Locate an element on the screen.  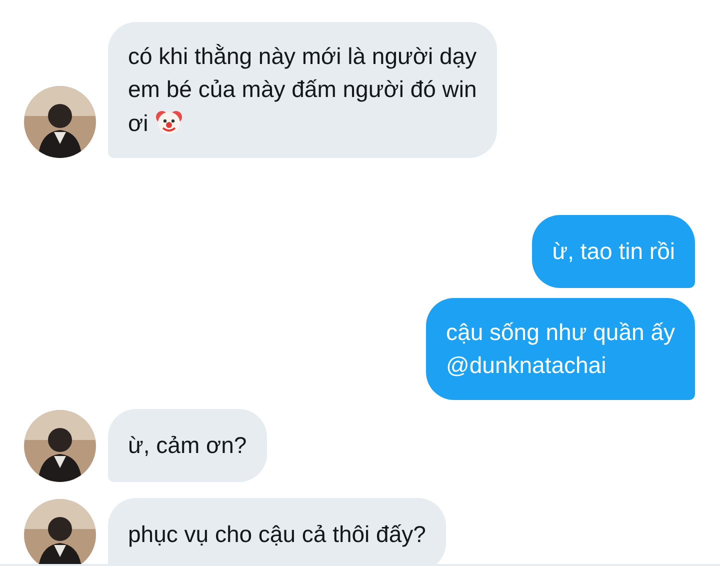
message-bubble: ừ, tao tin rồi is located at coordinates (613, 251).